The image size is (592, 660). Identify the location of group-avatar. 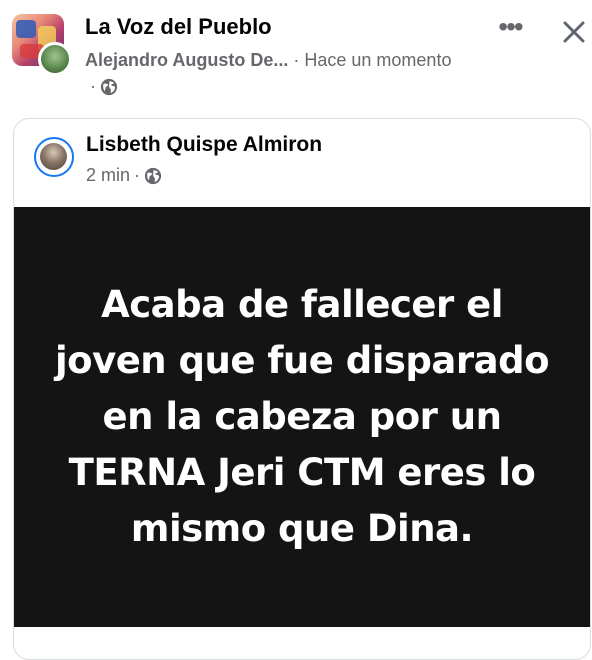
(43, 45).